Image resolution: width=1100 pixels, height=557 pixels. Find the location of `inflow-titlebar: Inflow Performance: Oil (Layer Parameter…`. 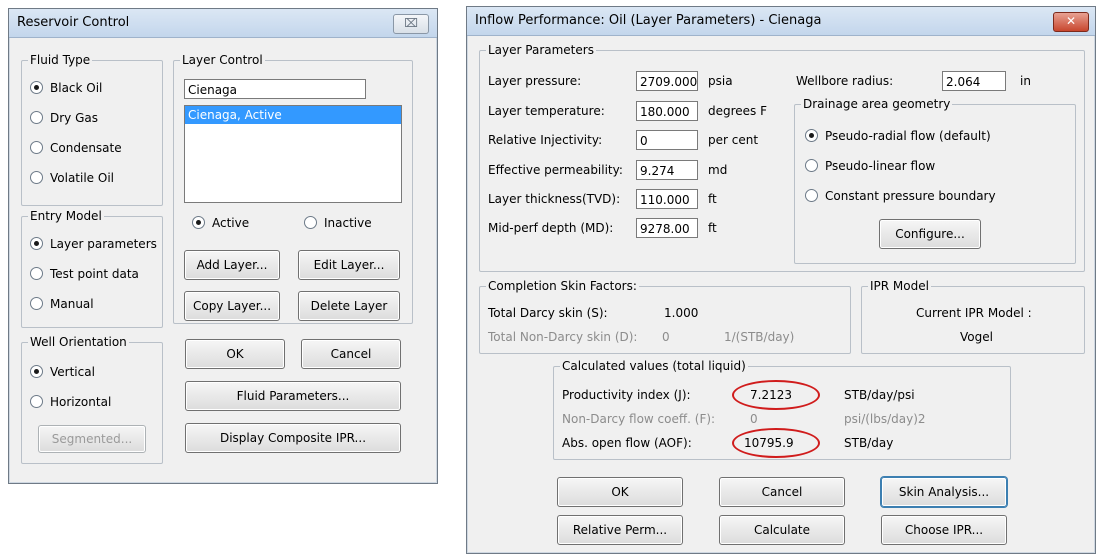

inflow-titlebar: Inflow Performance: Oil (Layer Parameter… is located at coordinates (781, 21).